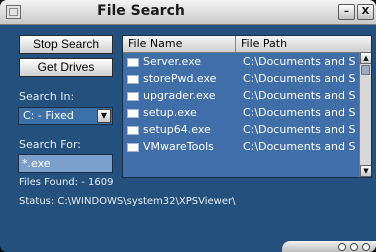 The height and width of the screenshot is (252, 376). Describe the element at coordinates (50, 144) in the screenshot. I see `search-for-label: Search For:` at that location.